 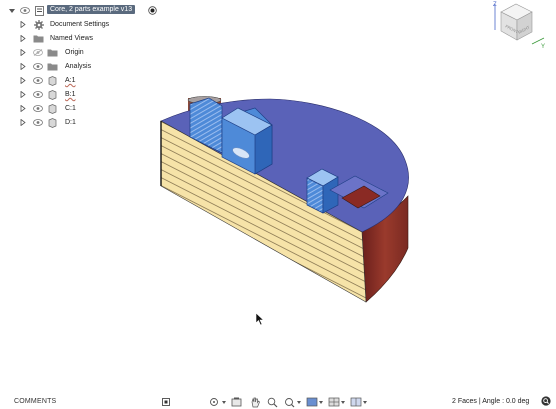 What do you see at coordinates (495, 5) in the screenshot?
I see `z-axis-label: Z` at bounding box center [495, 5].